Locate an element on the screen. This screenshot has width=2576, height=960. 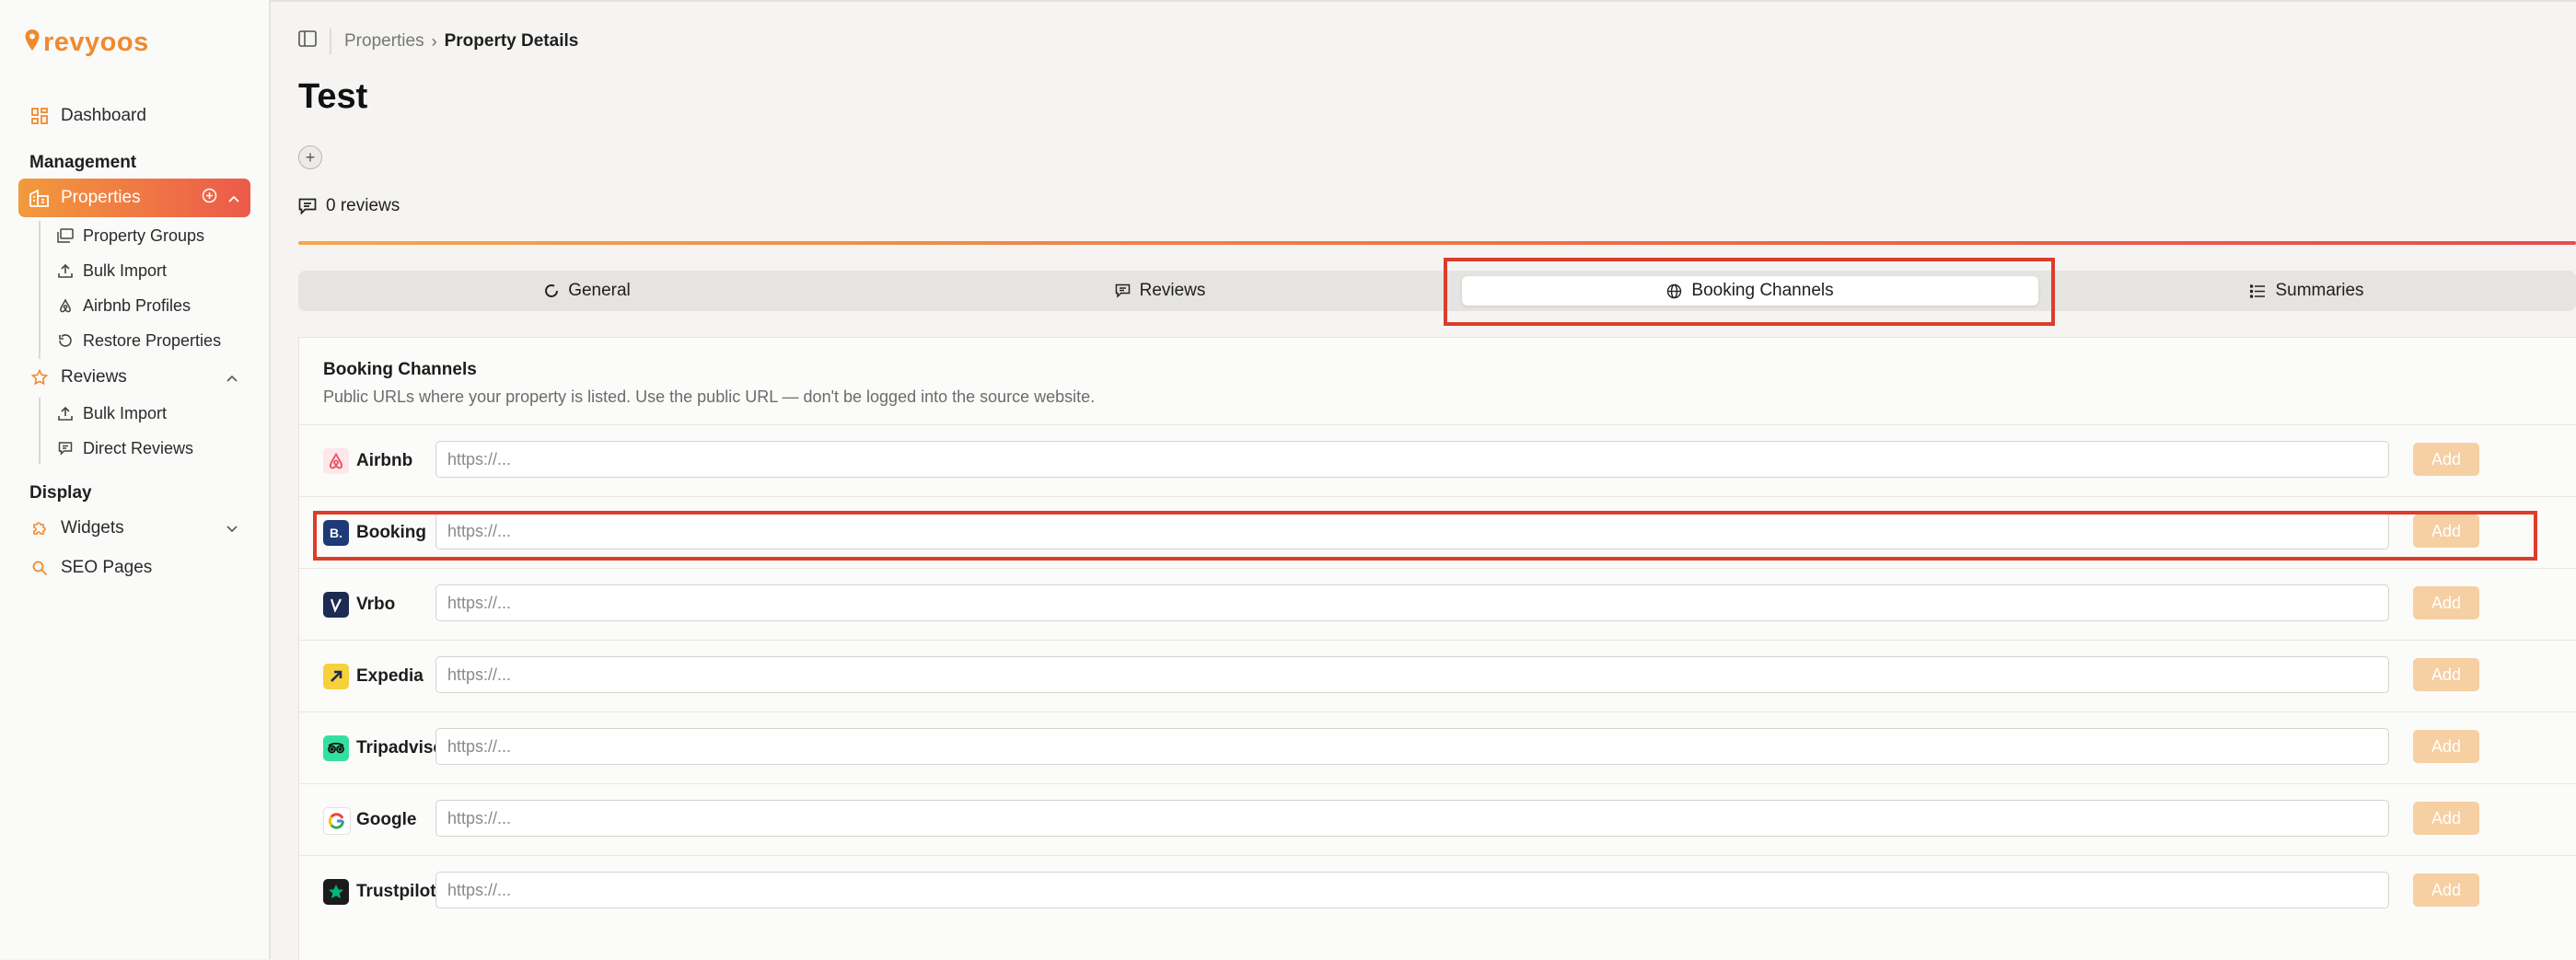
tab-reviews: Reviews is located at coordinates (1160, 291).